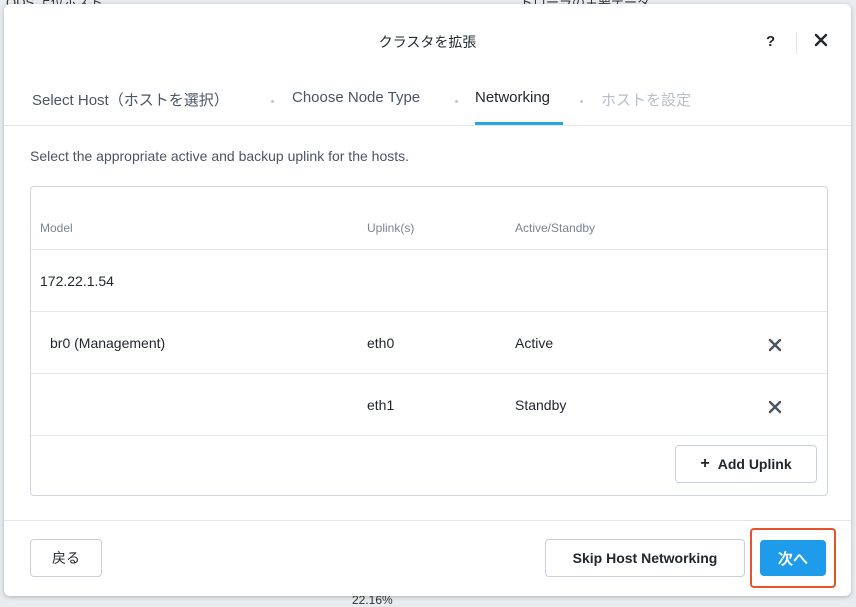  What do you see at coordinates (754, 464) in the screenshot?
I see `add-uplink-label: Add Uplink` at bounding box center [754, 464].